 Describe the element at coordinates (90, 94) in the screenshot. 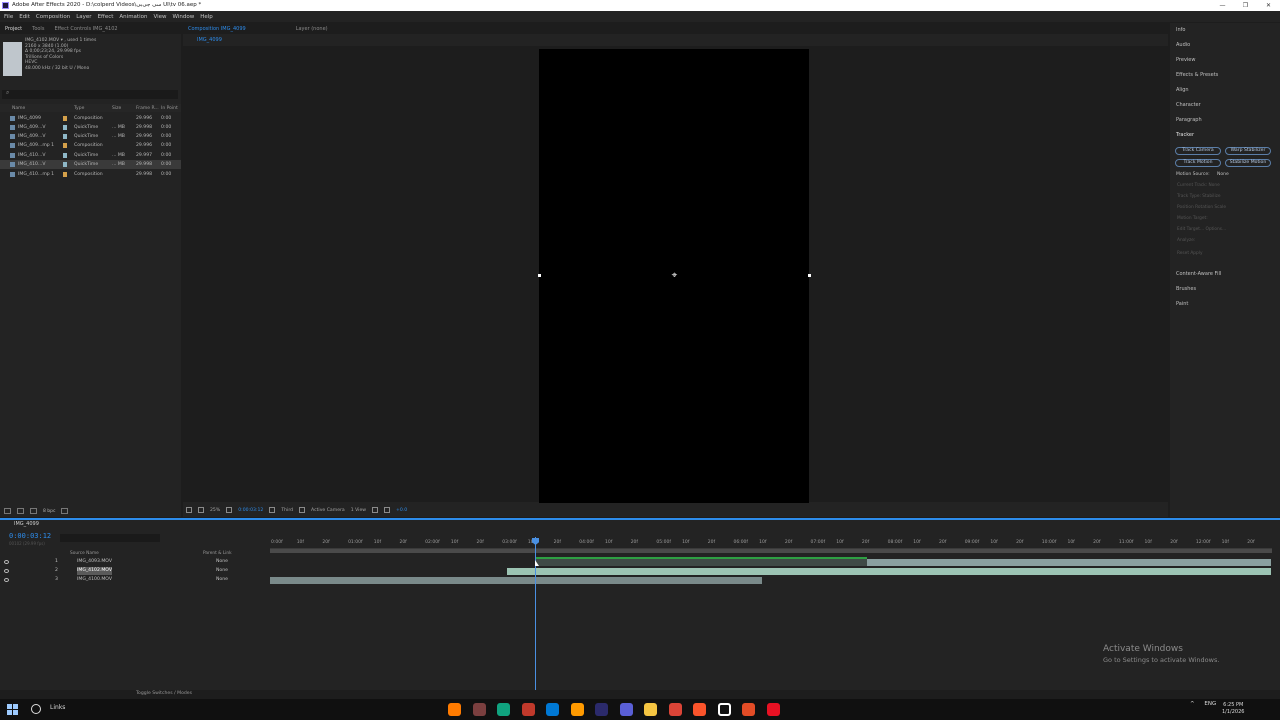

I see `project-search-input: ⌕` at that location.